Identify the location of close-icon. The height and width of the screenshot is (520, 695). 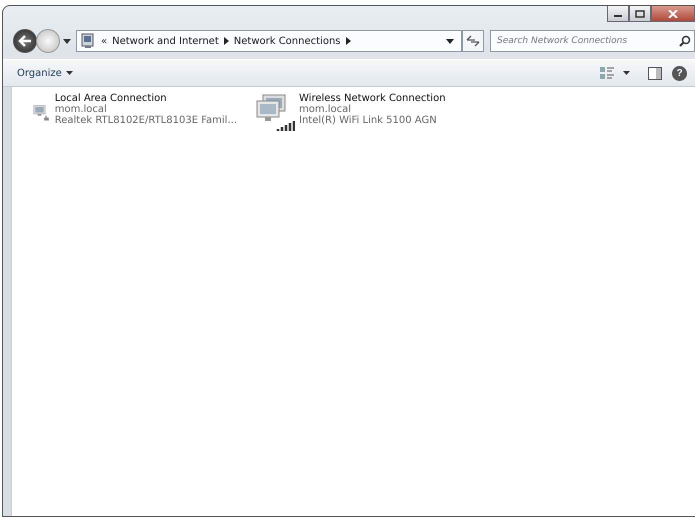
(673, 14).